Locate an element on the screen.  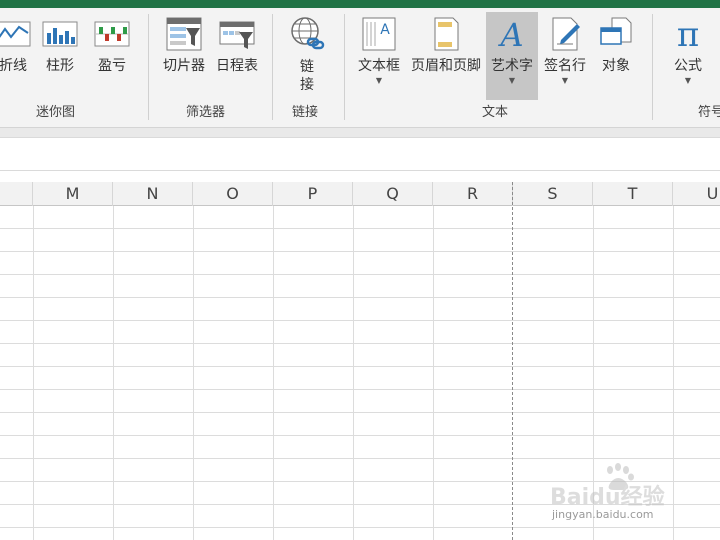
equation-button: π 公式 ▼ is located at coordinates (688, 54).